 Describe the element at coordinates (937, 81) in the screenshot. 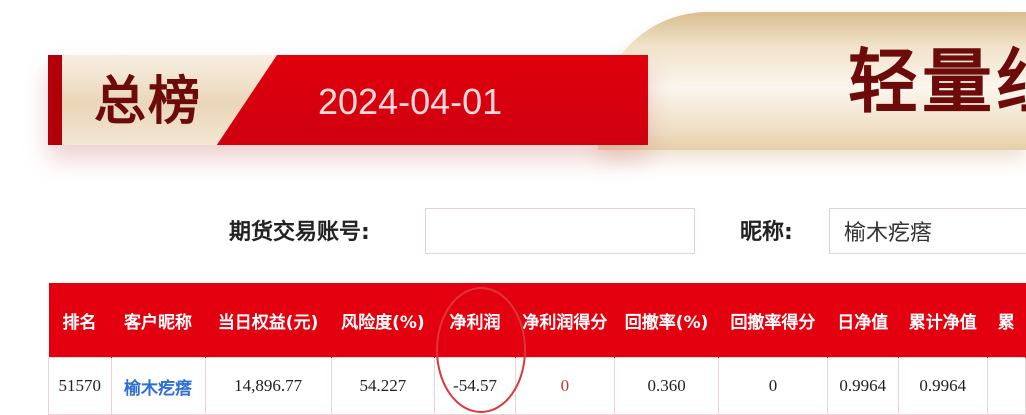

I see `group-title: 轻量组` at that location.